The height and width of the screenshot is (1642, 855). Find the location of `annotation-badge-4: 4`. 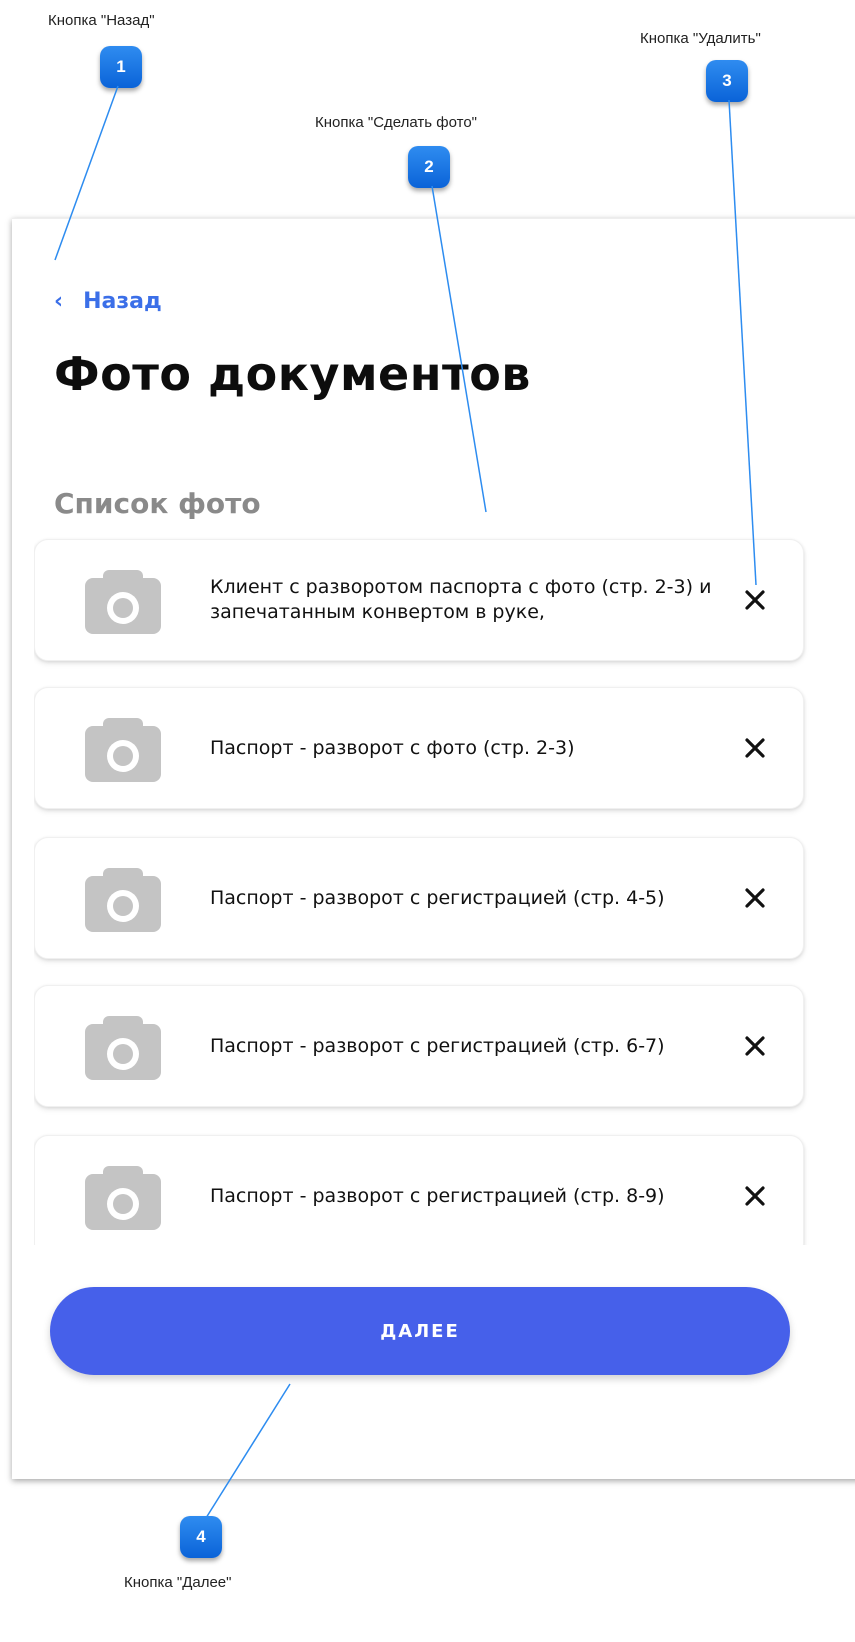

annotation-badge-4: 4 is located at coordinates (201, 1537).